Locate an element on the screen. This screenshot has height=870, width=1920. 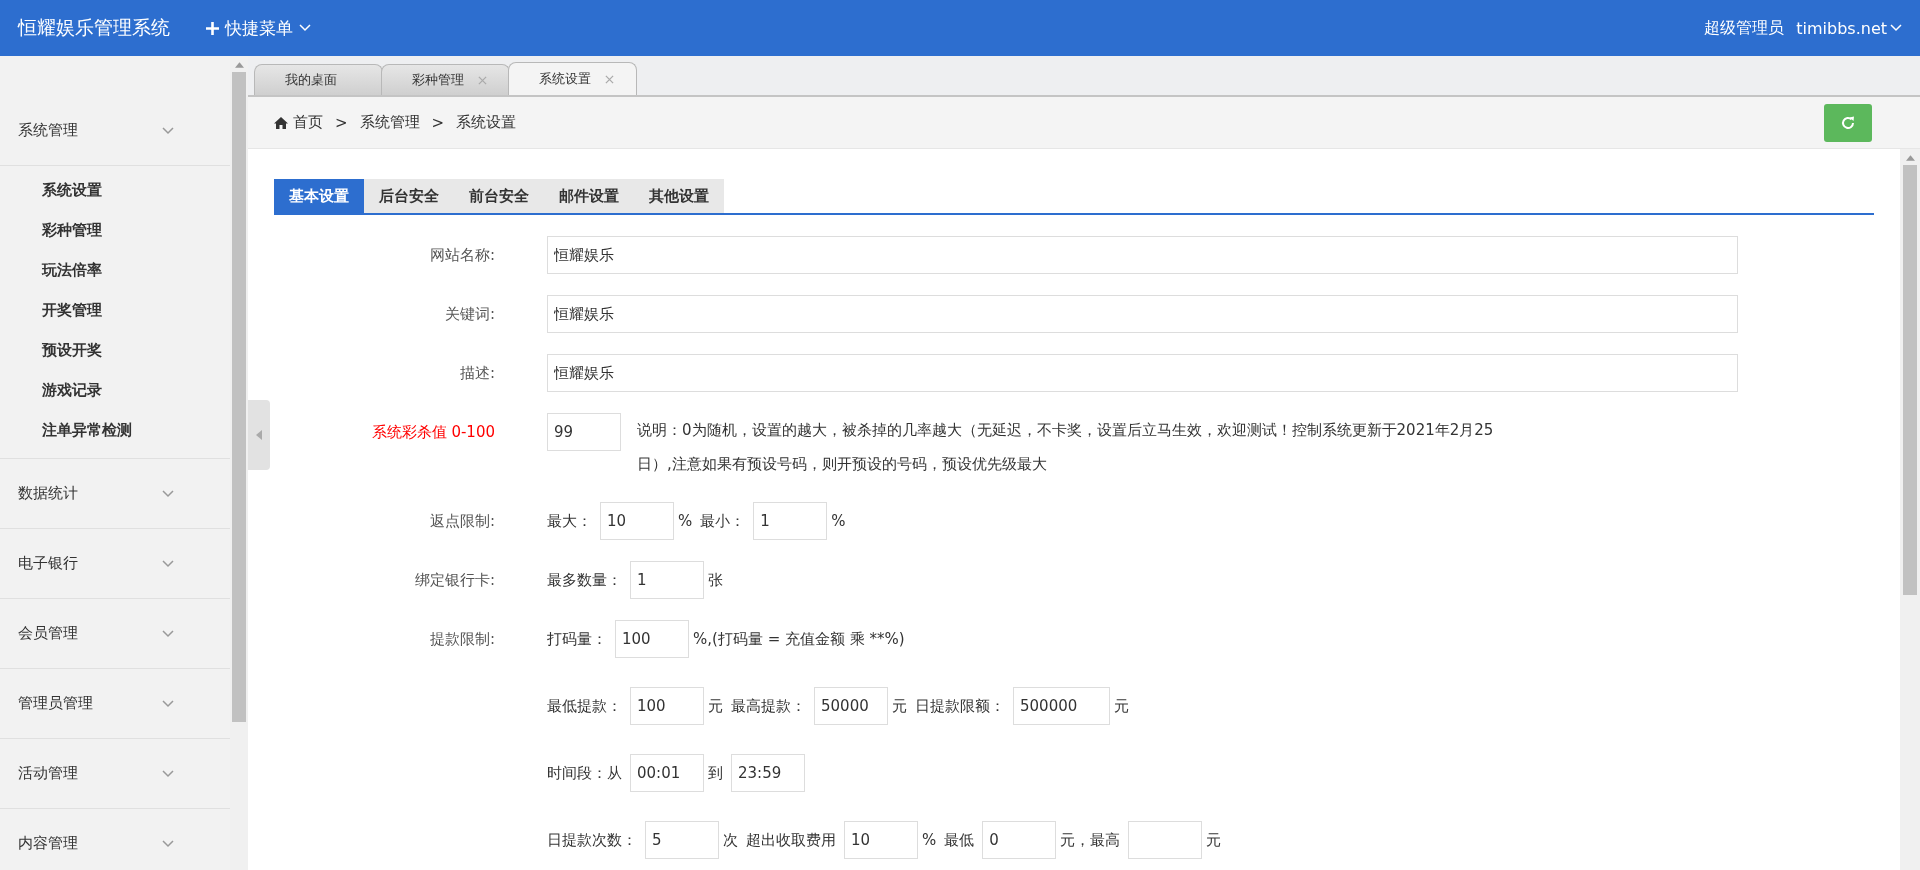
sidebar-subitem: 系统设置 is located at coordinates (115, 190).